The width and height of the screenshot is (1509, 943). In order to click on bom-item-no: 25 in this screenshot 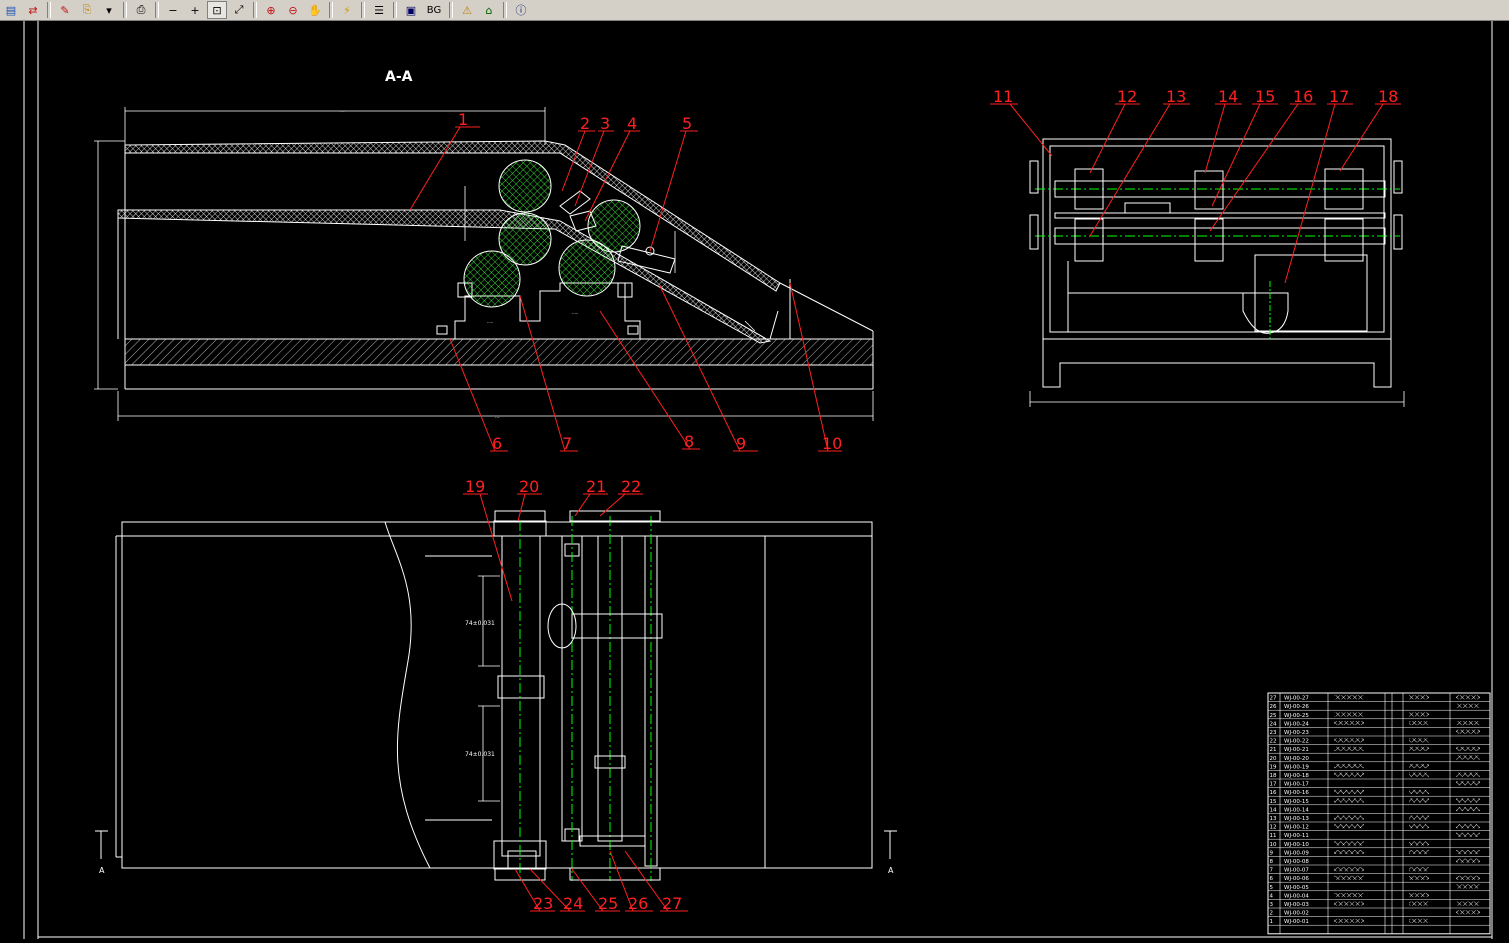, I will do `click(1273, 716)`.